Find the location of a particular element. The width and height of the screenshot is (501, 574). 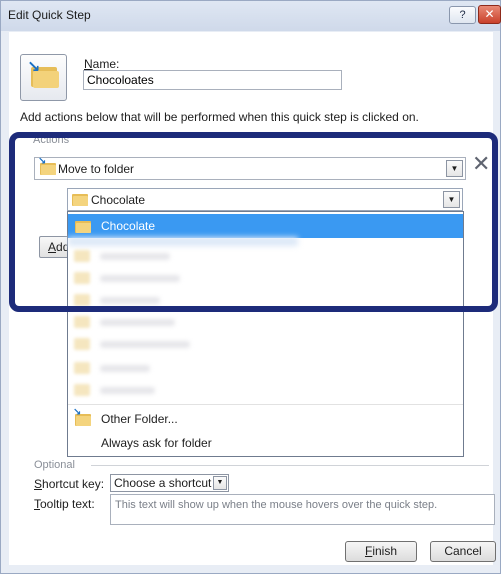

finish-button: Finish is located at coordinates (381, 551).